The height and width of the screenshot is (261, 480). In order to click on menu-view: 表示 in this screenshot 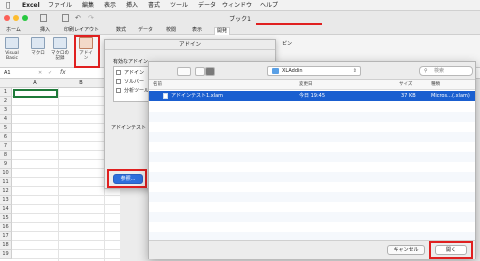, I will do `click(110, 5)`.